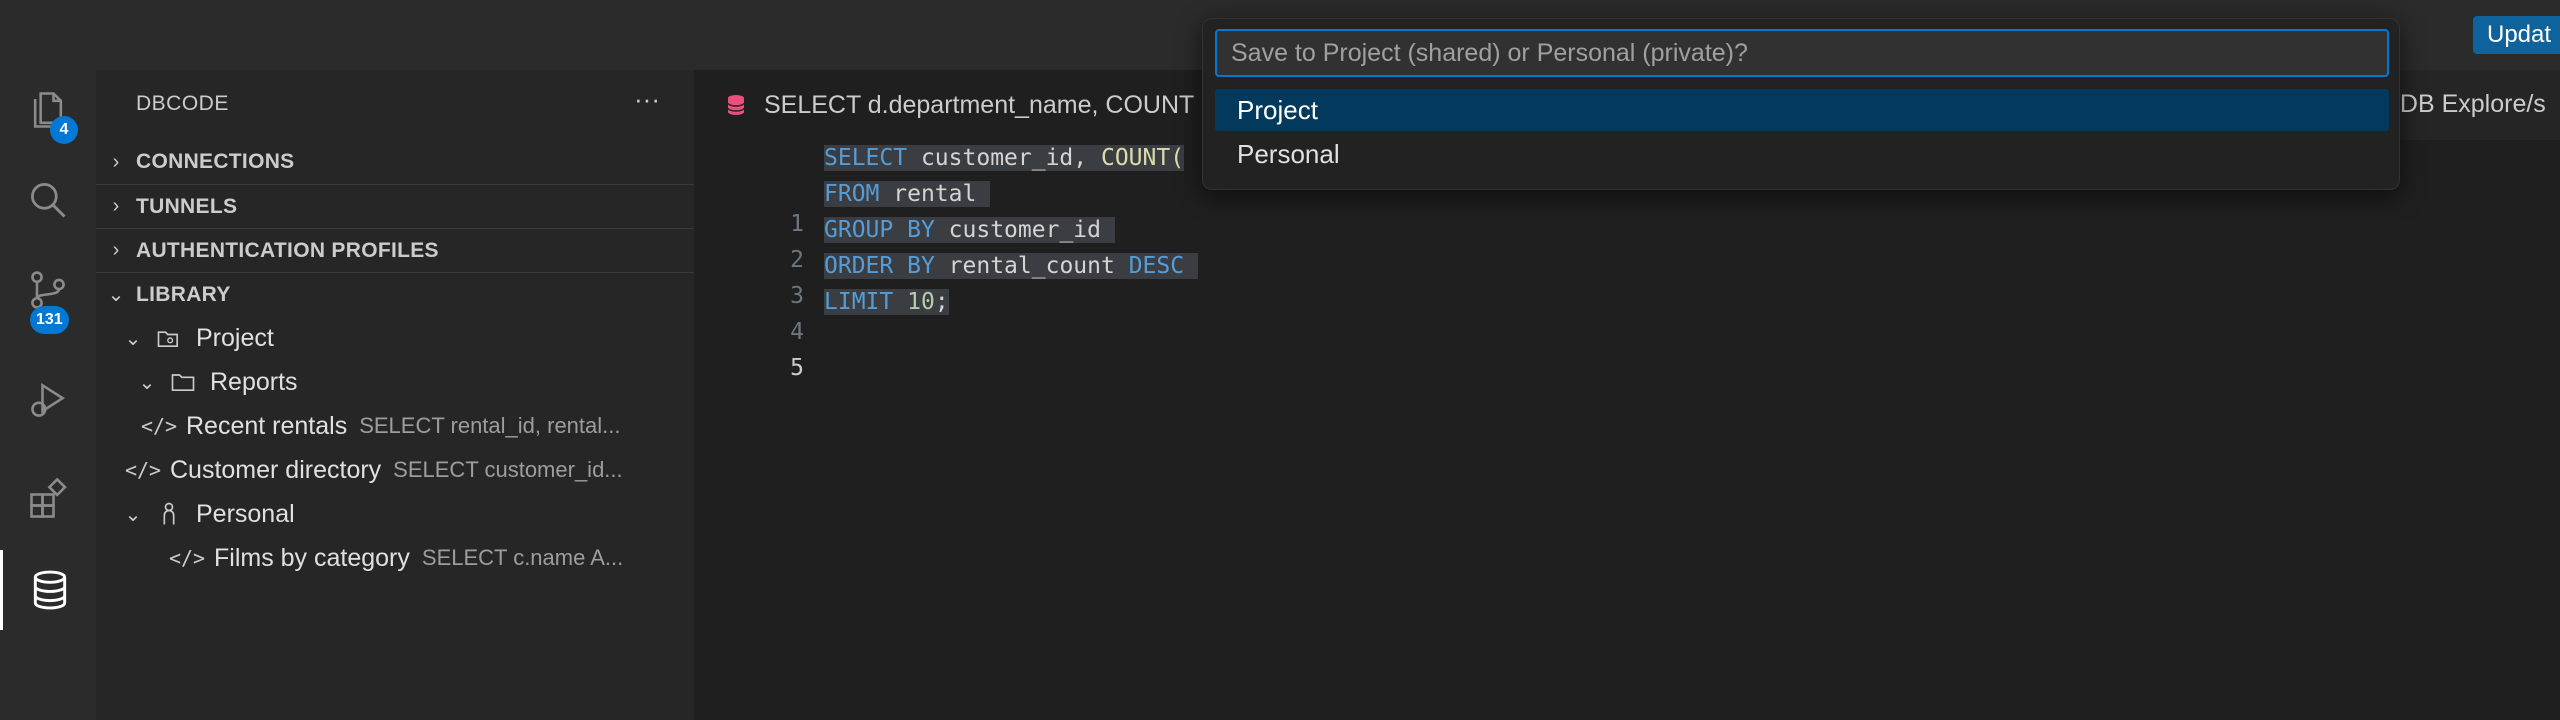 The width and height of the screenshot is (2560, 720). What do you see at coordinates (245, 513) in the screenshot?
I see `tree-item-label: Personal` at bounding box center [245, 513].